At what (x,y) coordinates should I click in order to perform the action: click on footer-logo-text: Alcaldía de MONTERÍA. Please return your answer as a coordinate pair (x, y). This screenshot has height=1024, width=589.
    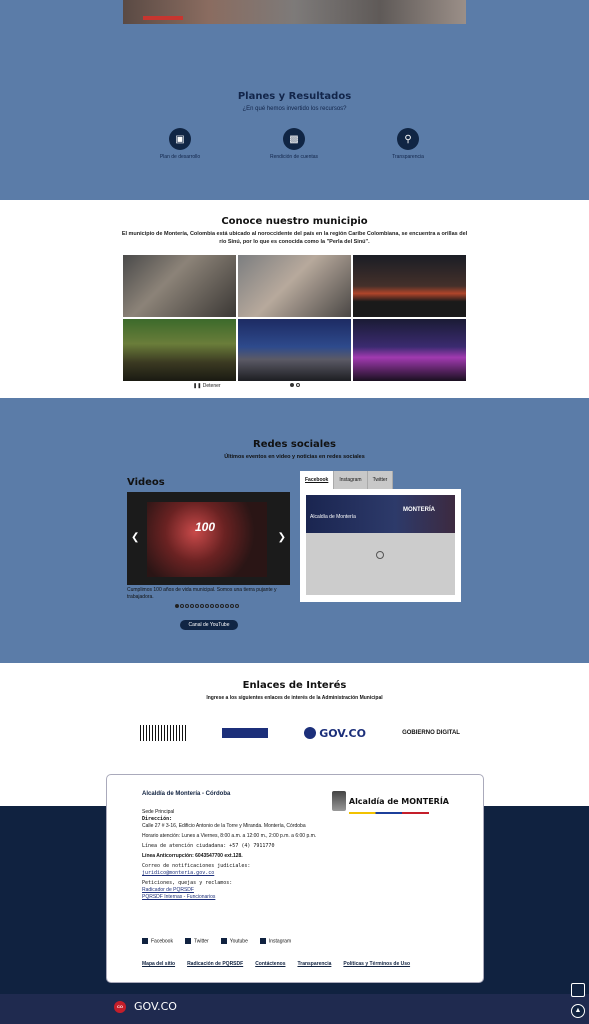
    Looking at the image, I should click on (398, 801).